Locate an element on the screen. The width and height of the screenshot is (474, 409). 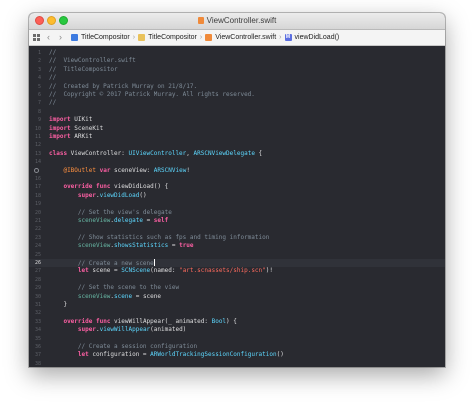
code-line: 14 is located at coordinates (237, 162).